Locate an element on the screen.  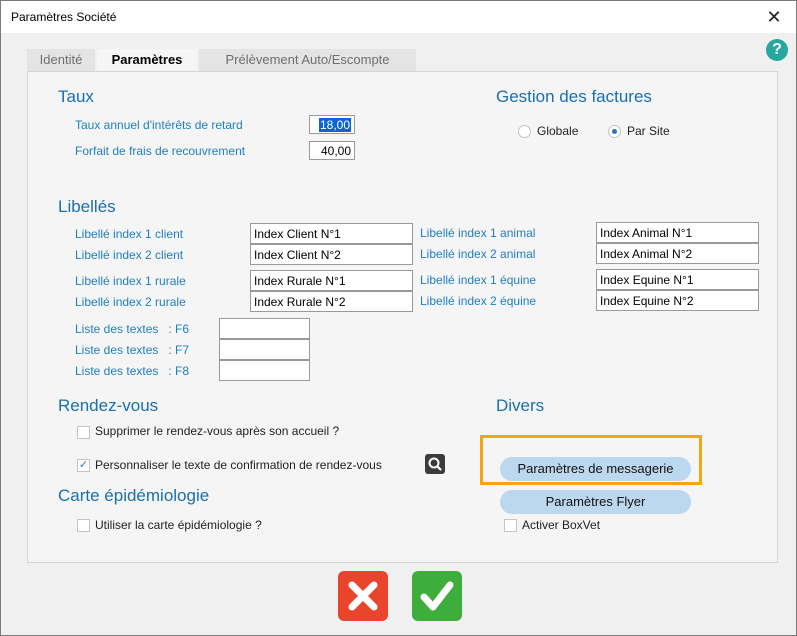
search-icon is located at coordinates (435, 464).